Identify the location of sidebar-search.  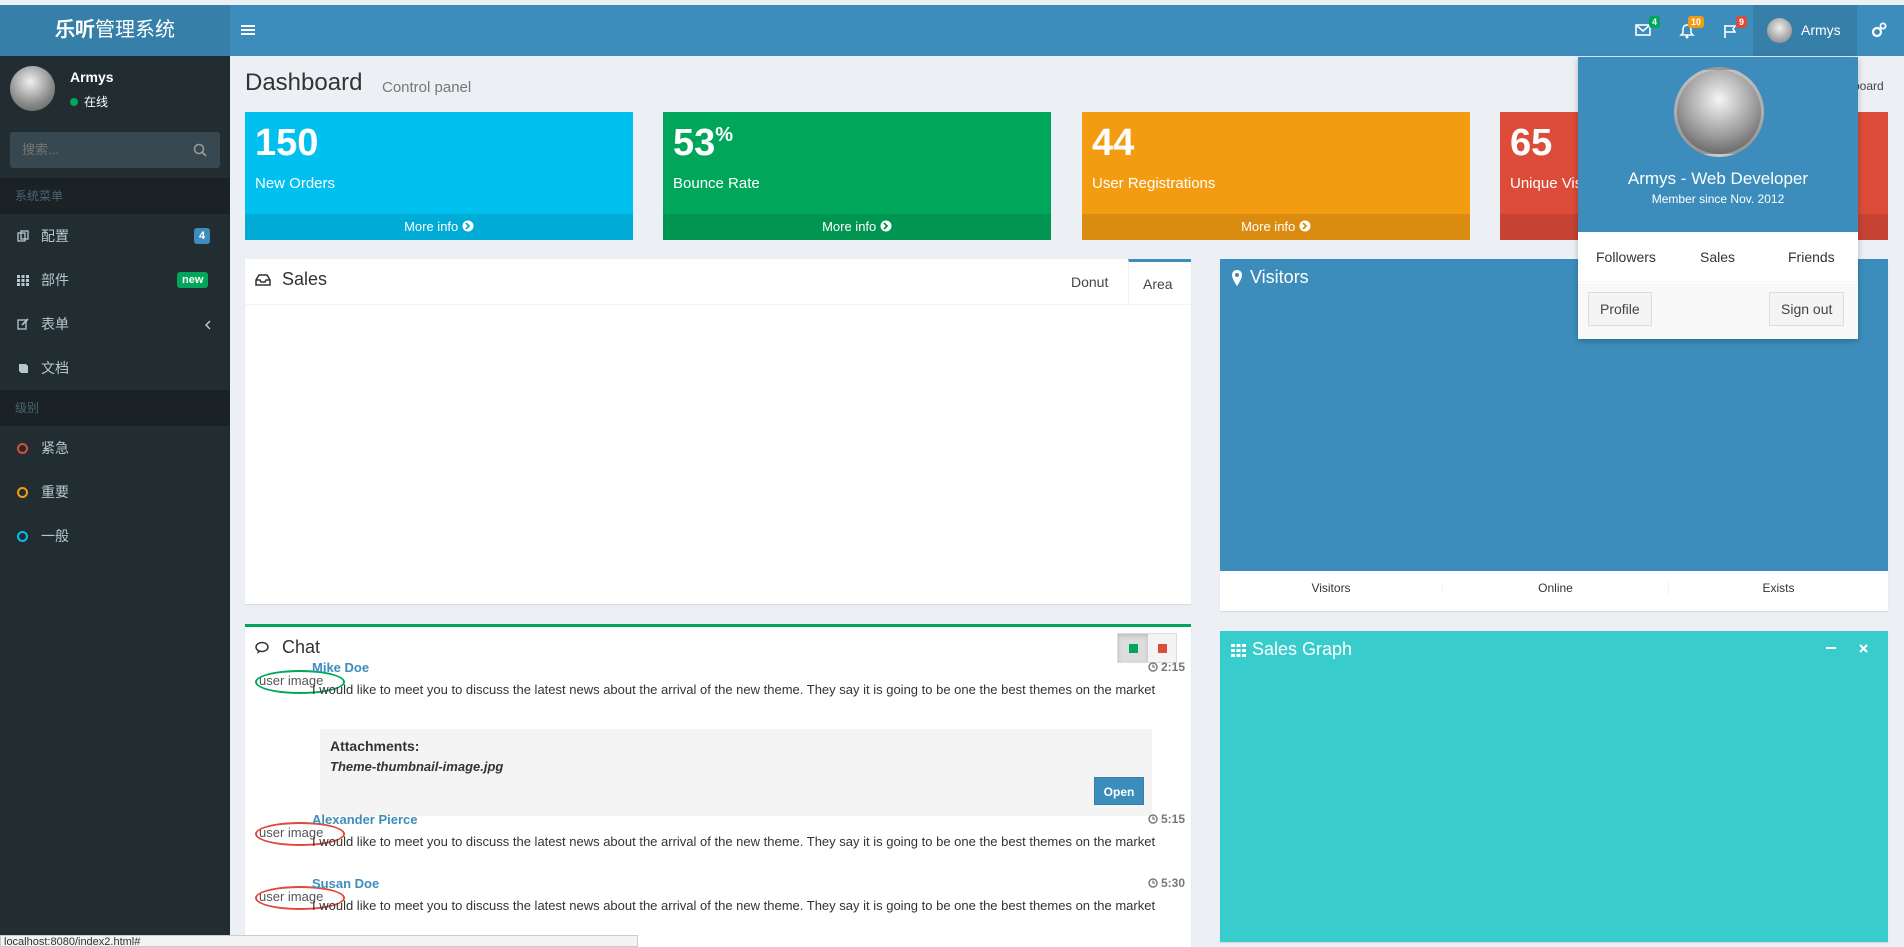
(115, 150).